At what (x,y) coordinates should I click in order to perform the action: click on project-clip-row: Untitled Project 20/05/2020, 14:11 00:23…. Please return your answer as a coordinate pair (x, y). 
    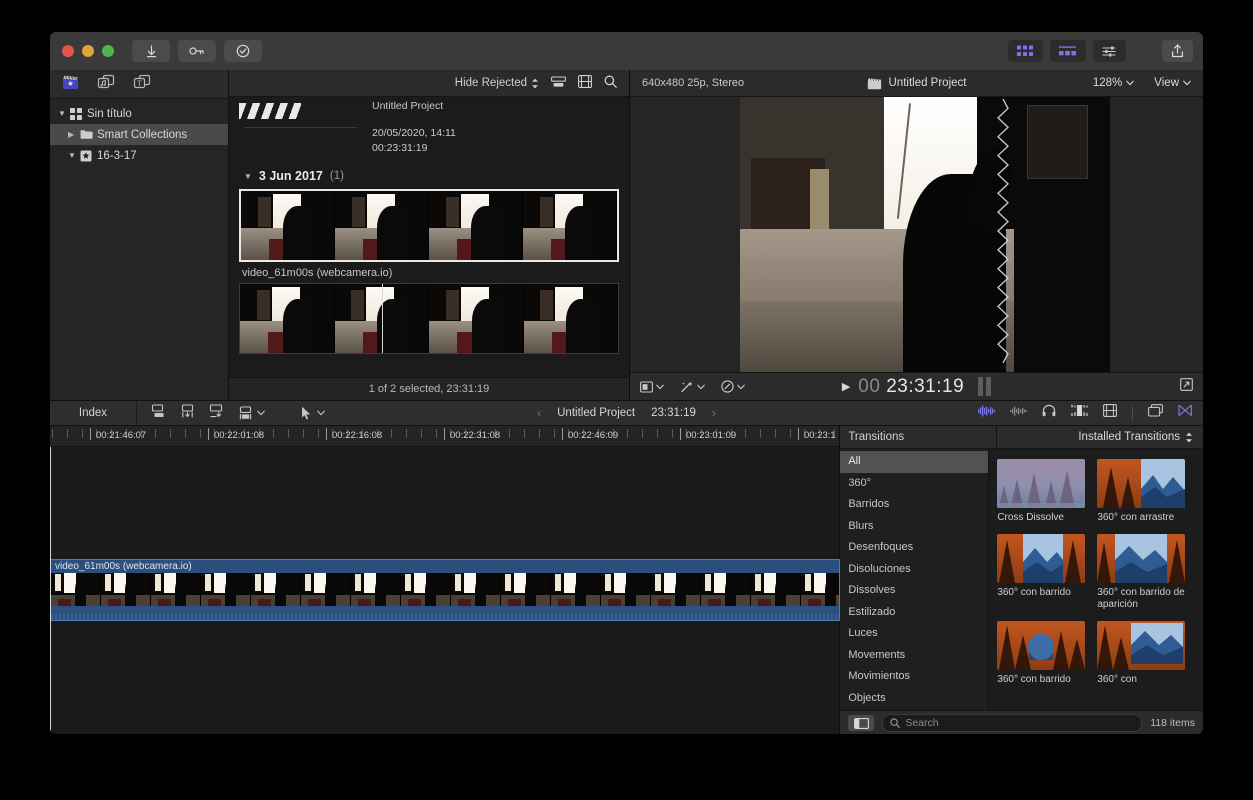
    Looking at the image, I should click on (429, 126).